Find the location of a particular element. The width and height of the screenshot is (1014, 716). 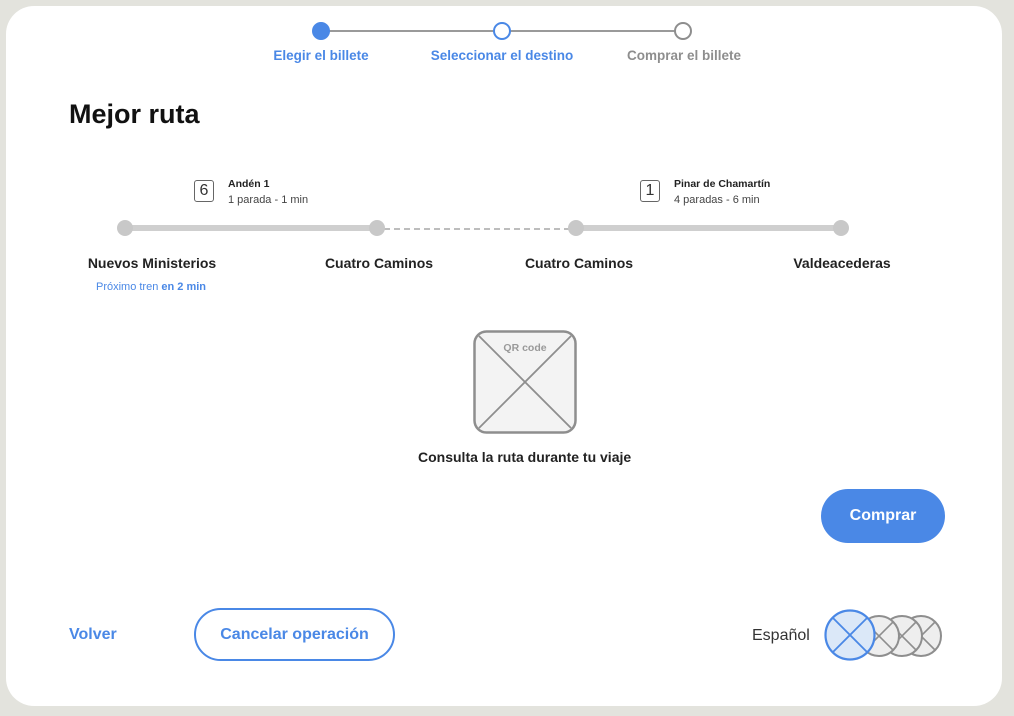

step-2-label: Seleccionar el destino is located at coordinates (502, 55).